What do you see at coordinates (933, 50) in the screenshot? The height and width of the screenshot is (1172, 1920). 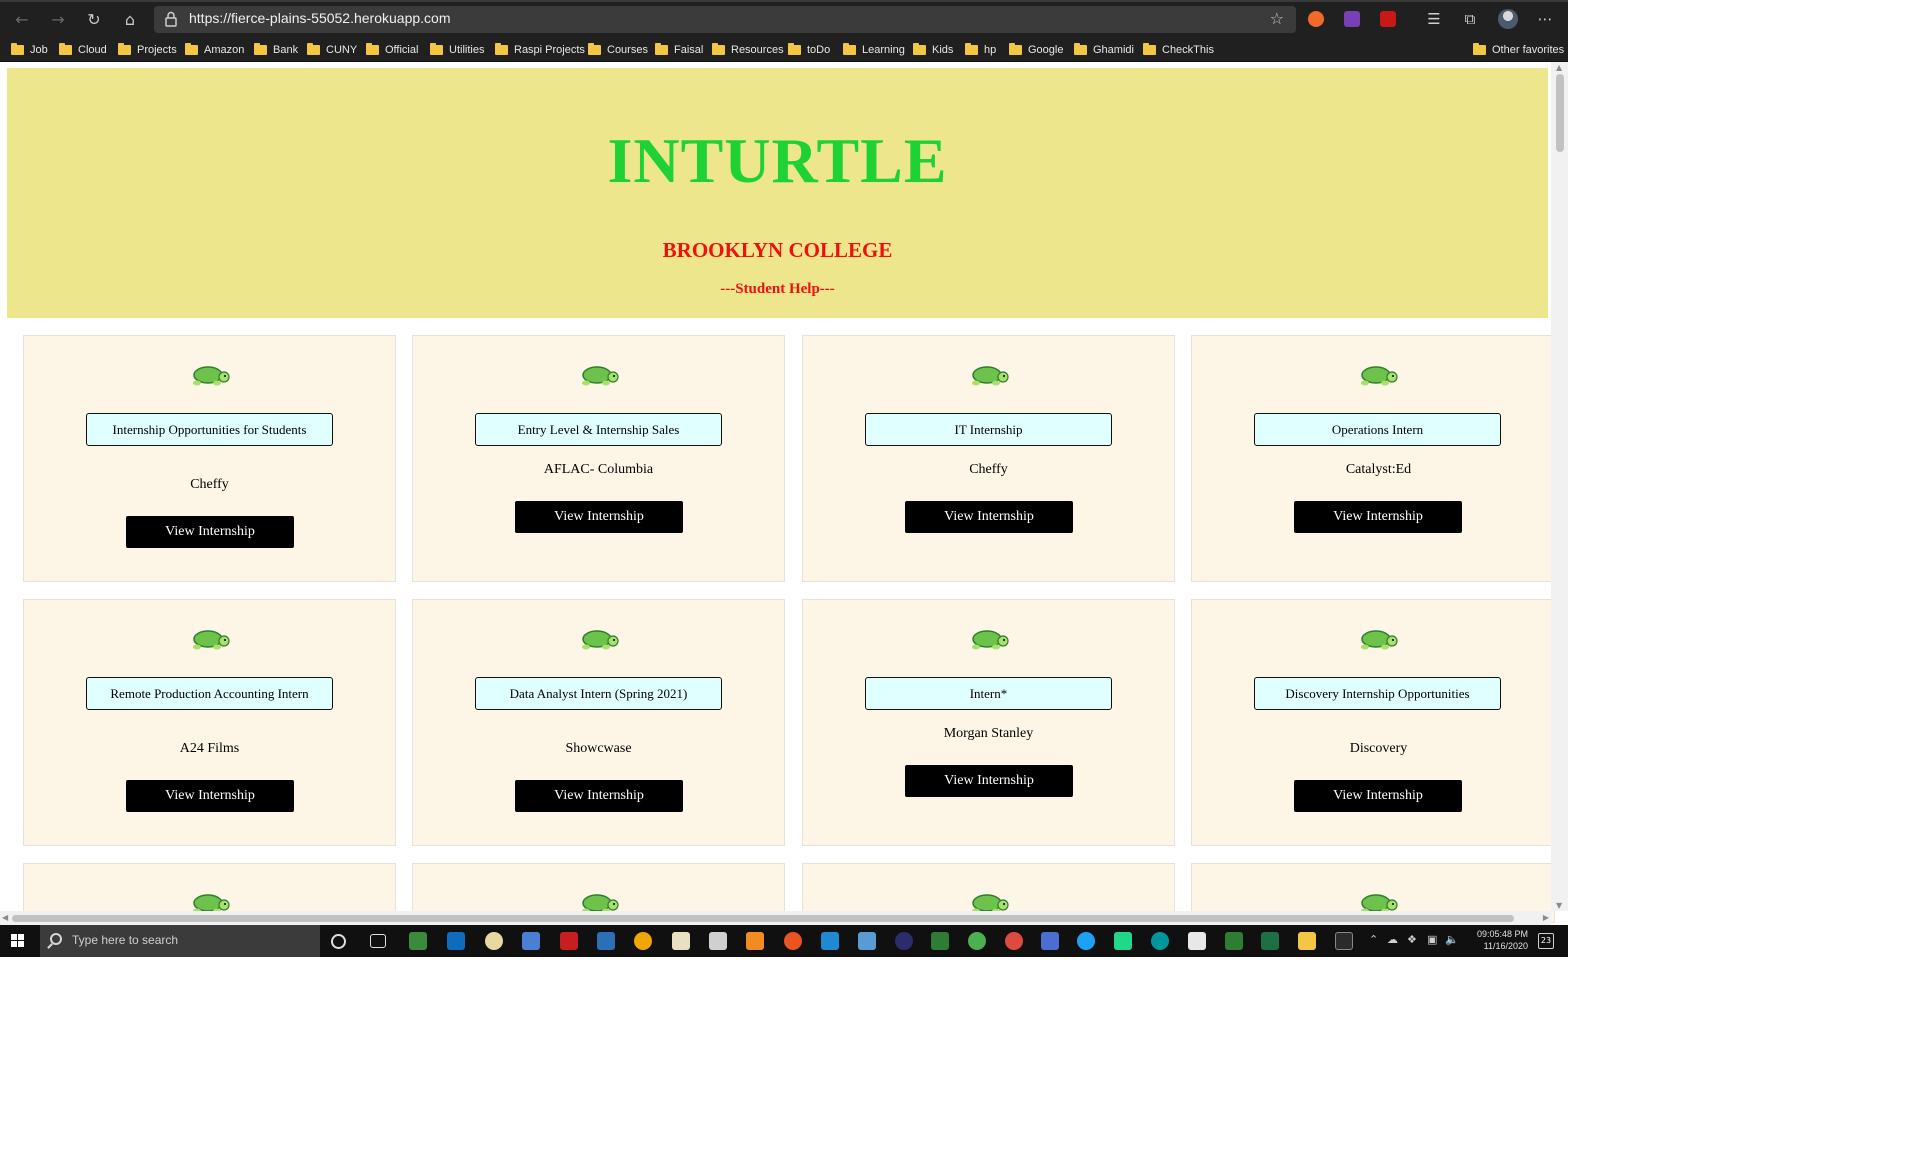 I see `bookmark-folder: Kids` at bounding box center [933, 50].